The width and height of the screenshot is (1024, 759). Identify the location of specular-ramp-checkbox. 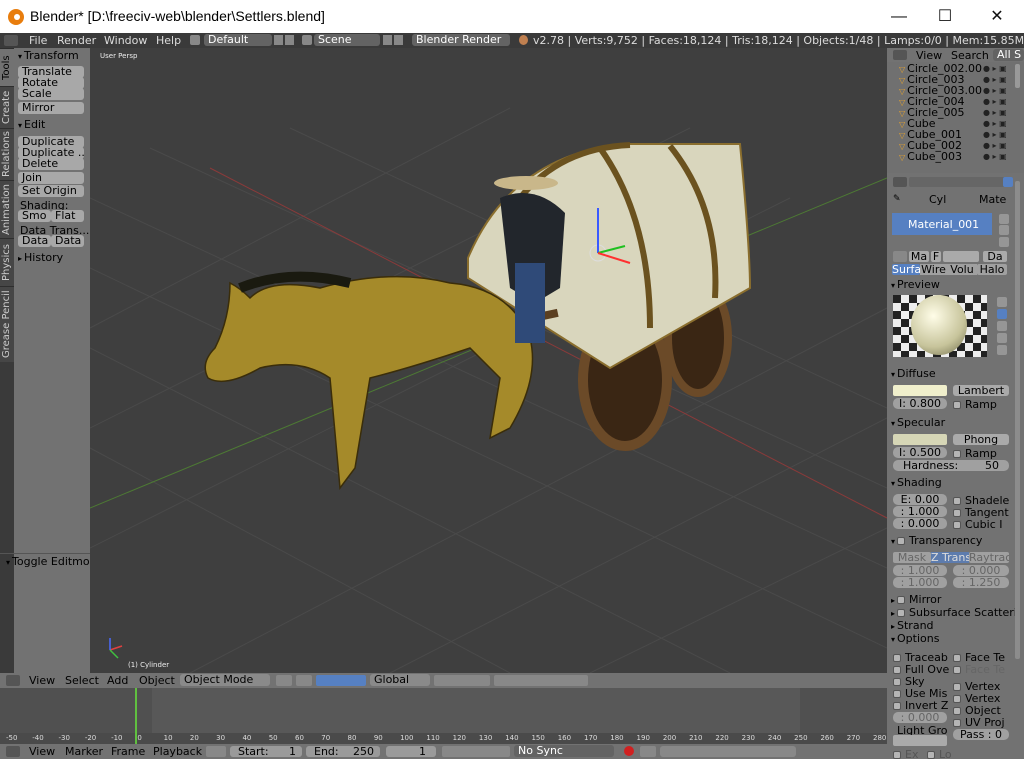
(957, 454).